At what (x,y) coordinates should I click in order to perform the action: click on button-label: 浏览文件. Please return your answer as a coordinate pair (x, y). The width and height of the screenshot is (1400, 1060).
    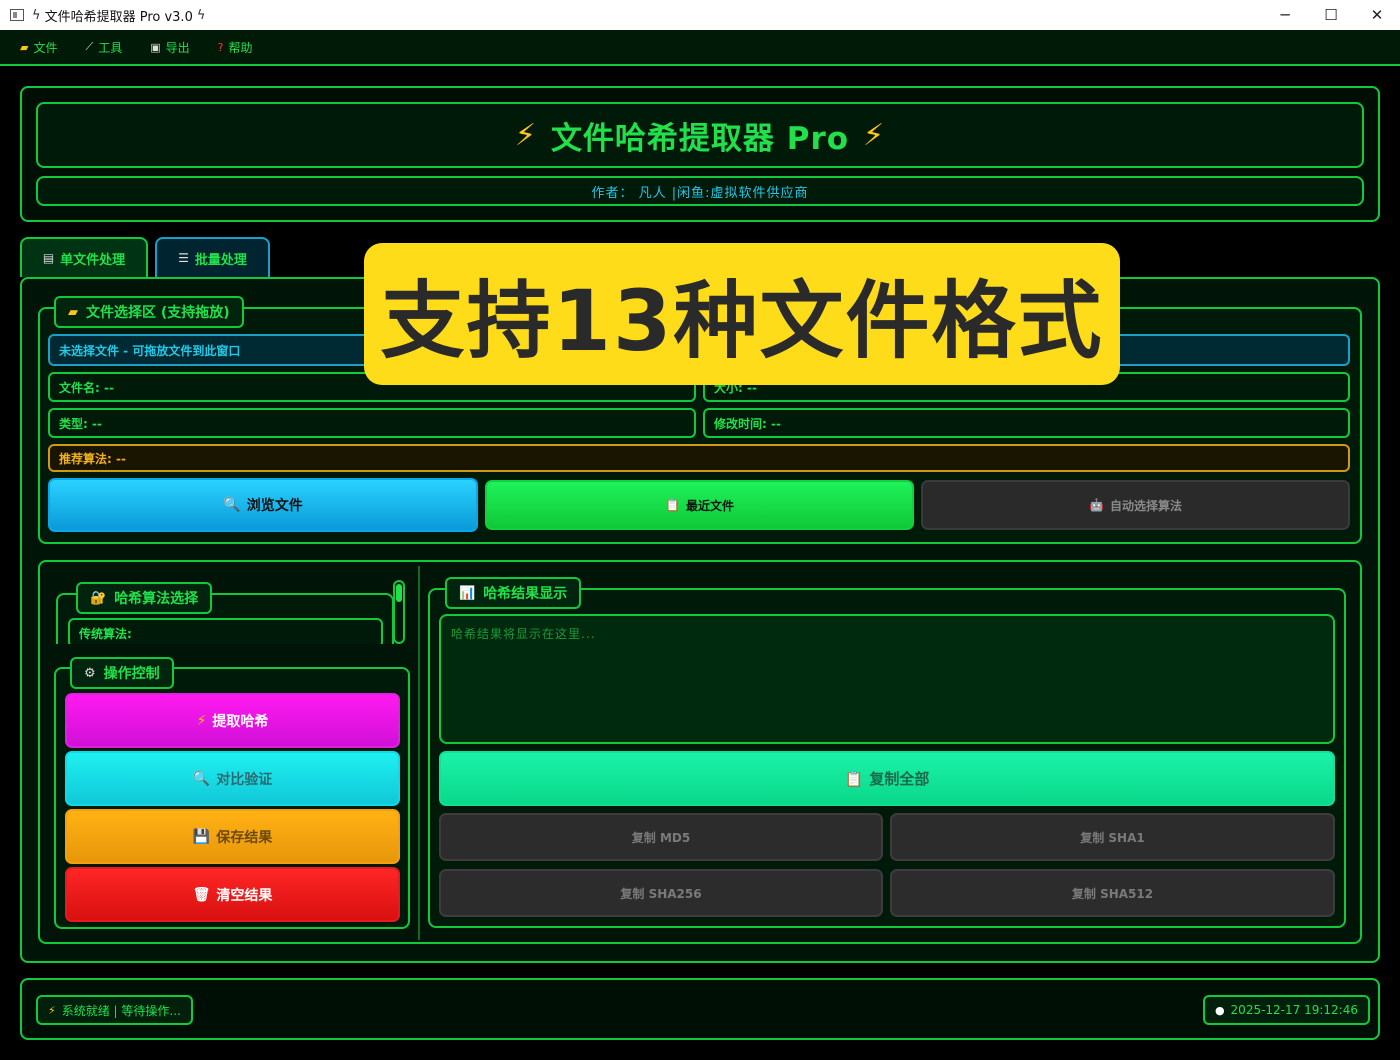
    Looking at the image, I should click on (274, 506).